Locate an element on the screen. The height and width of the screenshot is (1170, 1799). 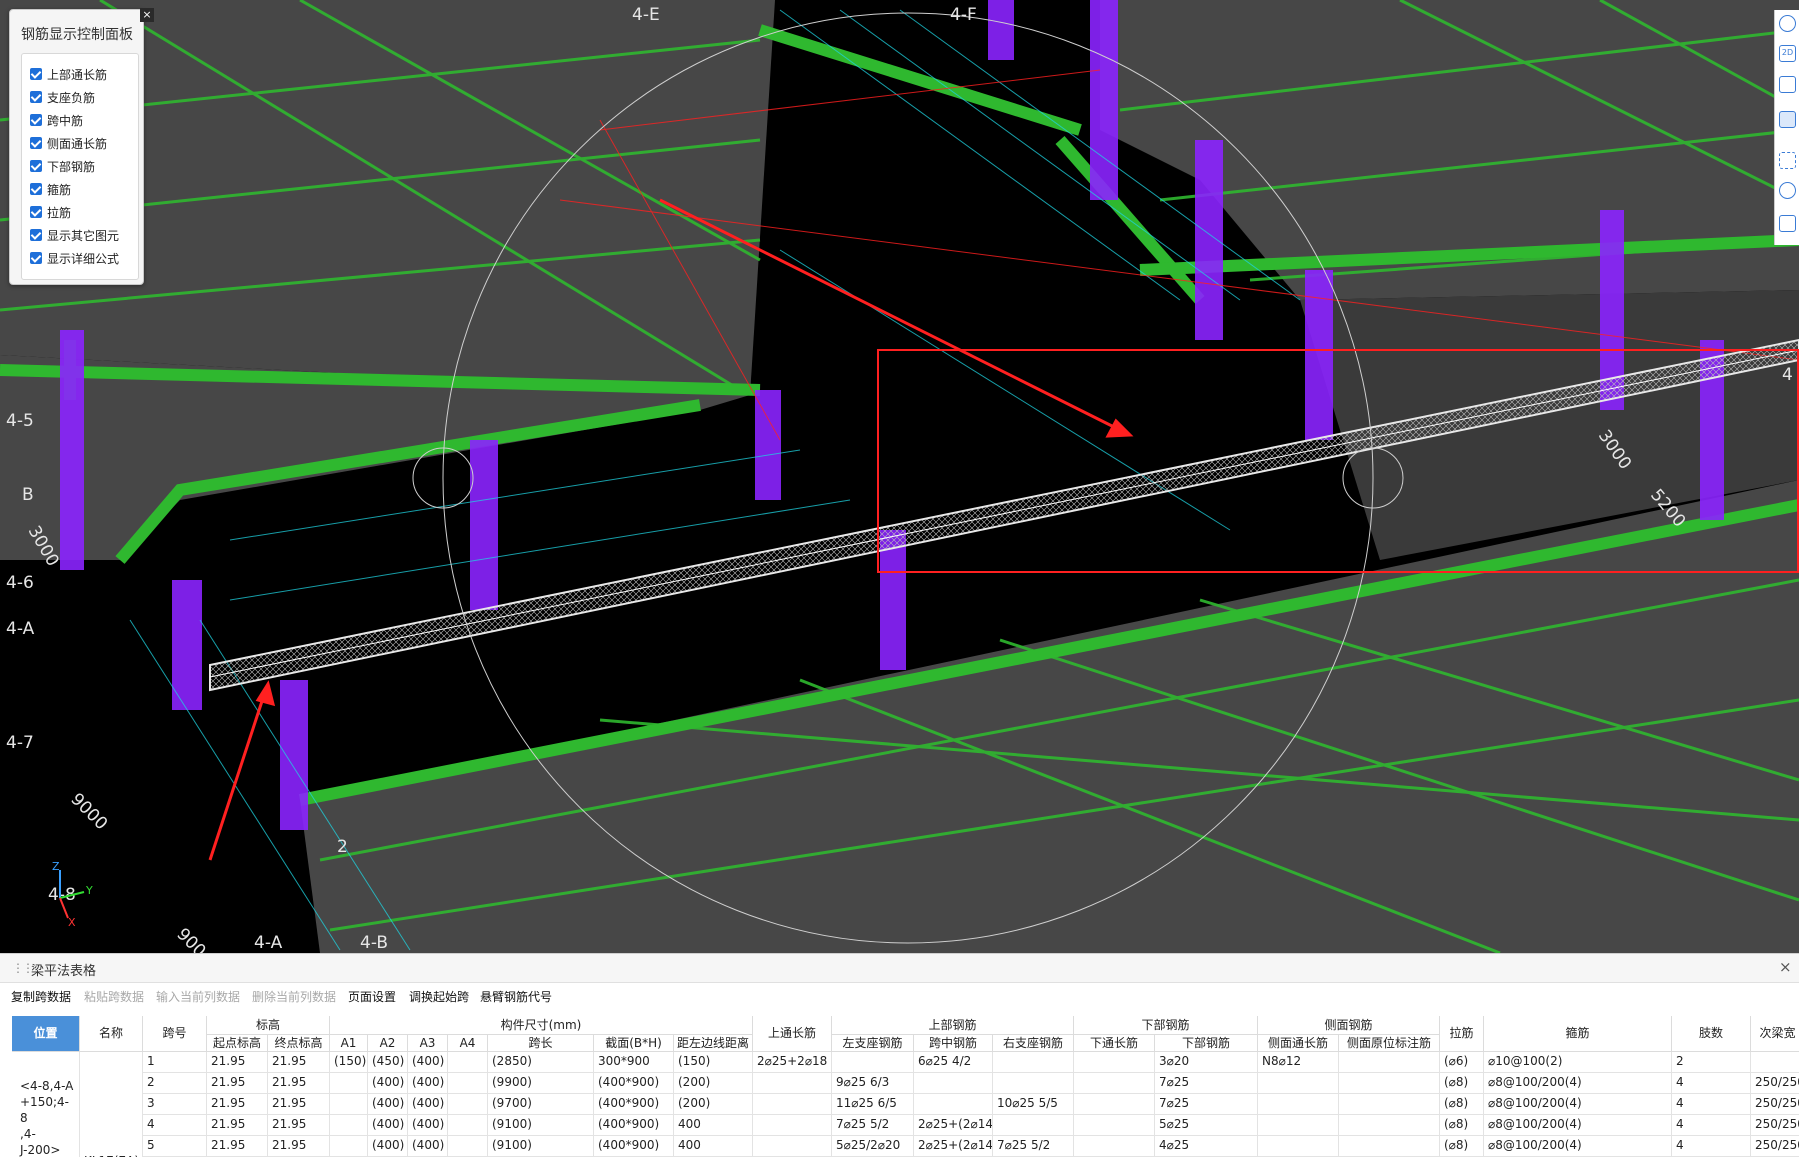
table-cell-side-through is located at coordinates (1298, 1125).